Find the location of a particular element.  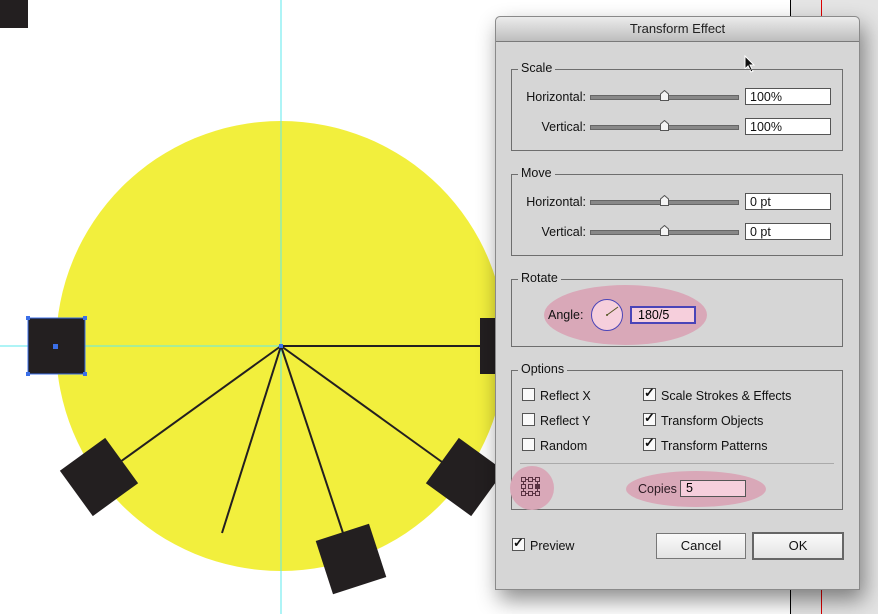

move-vertical-row: Vertical: 0 pt is located at coordinates (677, 233).